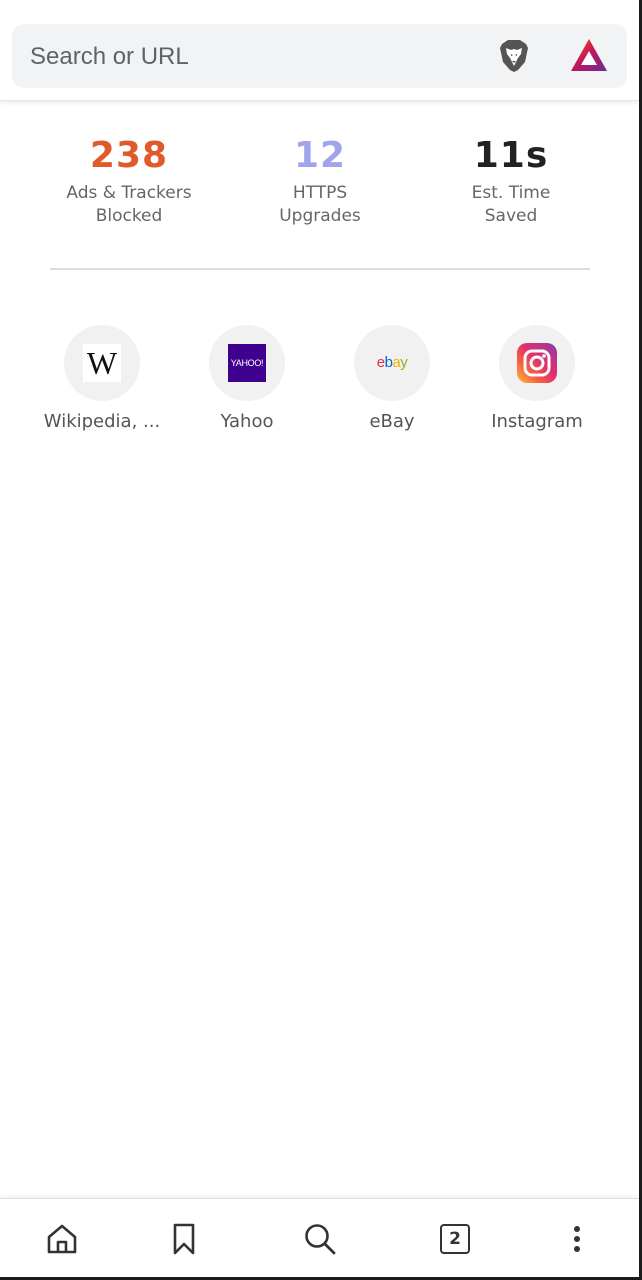 The image size is (642, 1280). I want to click on bookmark-icon, so click(184, 1239).